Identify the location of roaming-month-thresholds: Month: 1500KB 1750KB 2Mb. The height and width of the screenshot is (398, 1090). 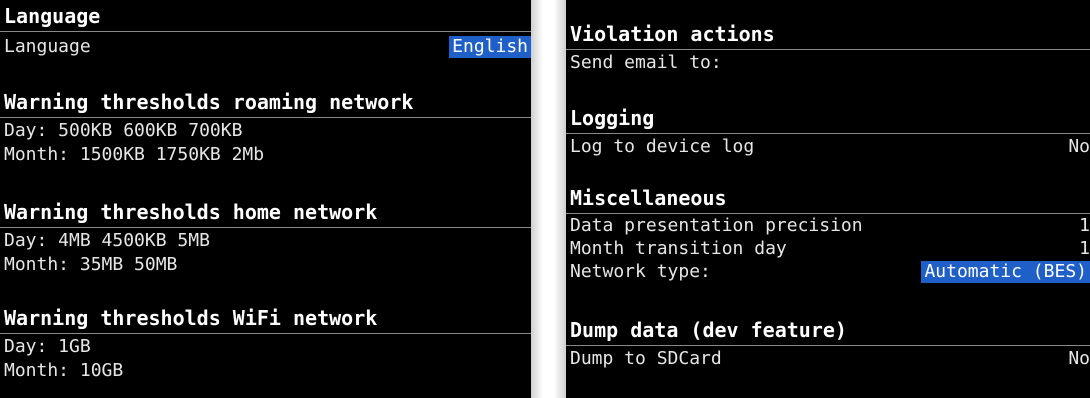
(267, 155).